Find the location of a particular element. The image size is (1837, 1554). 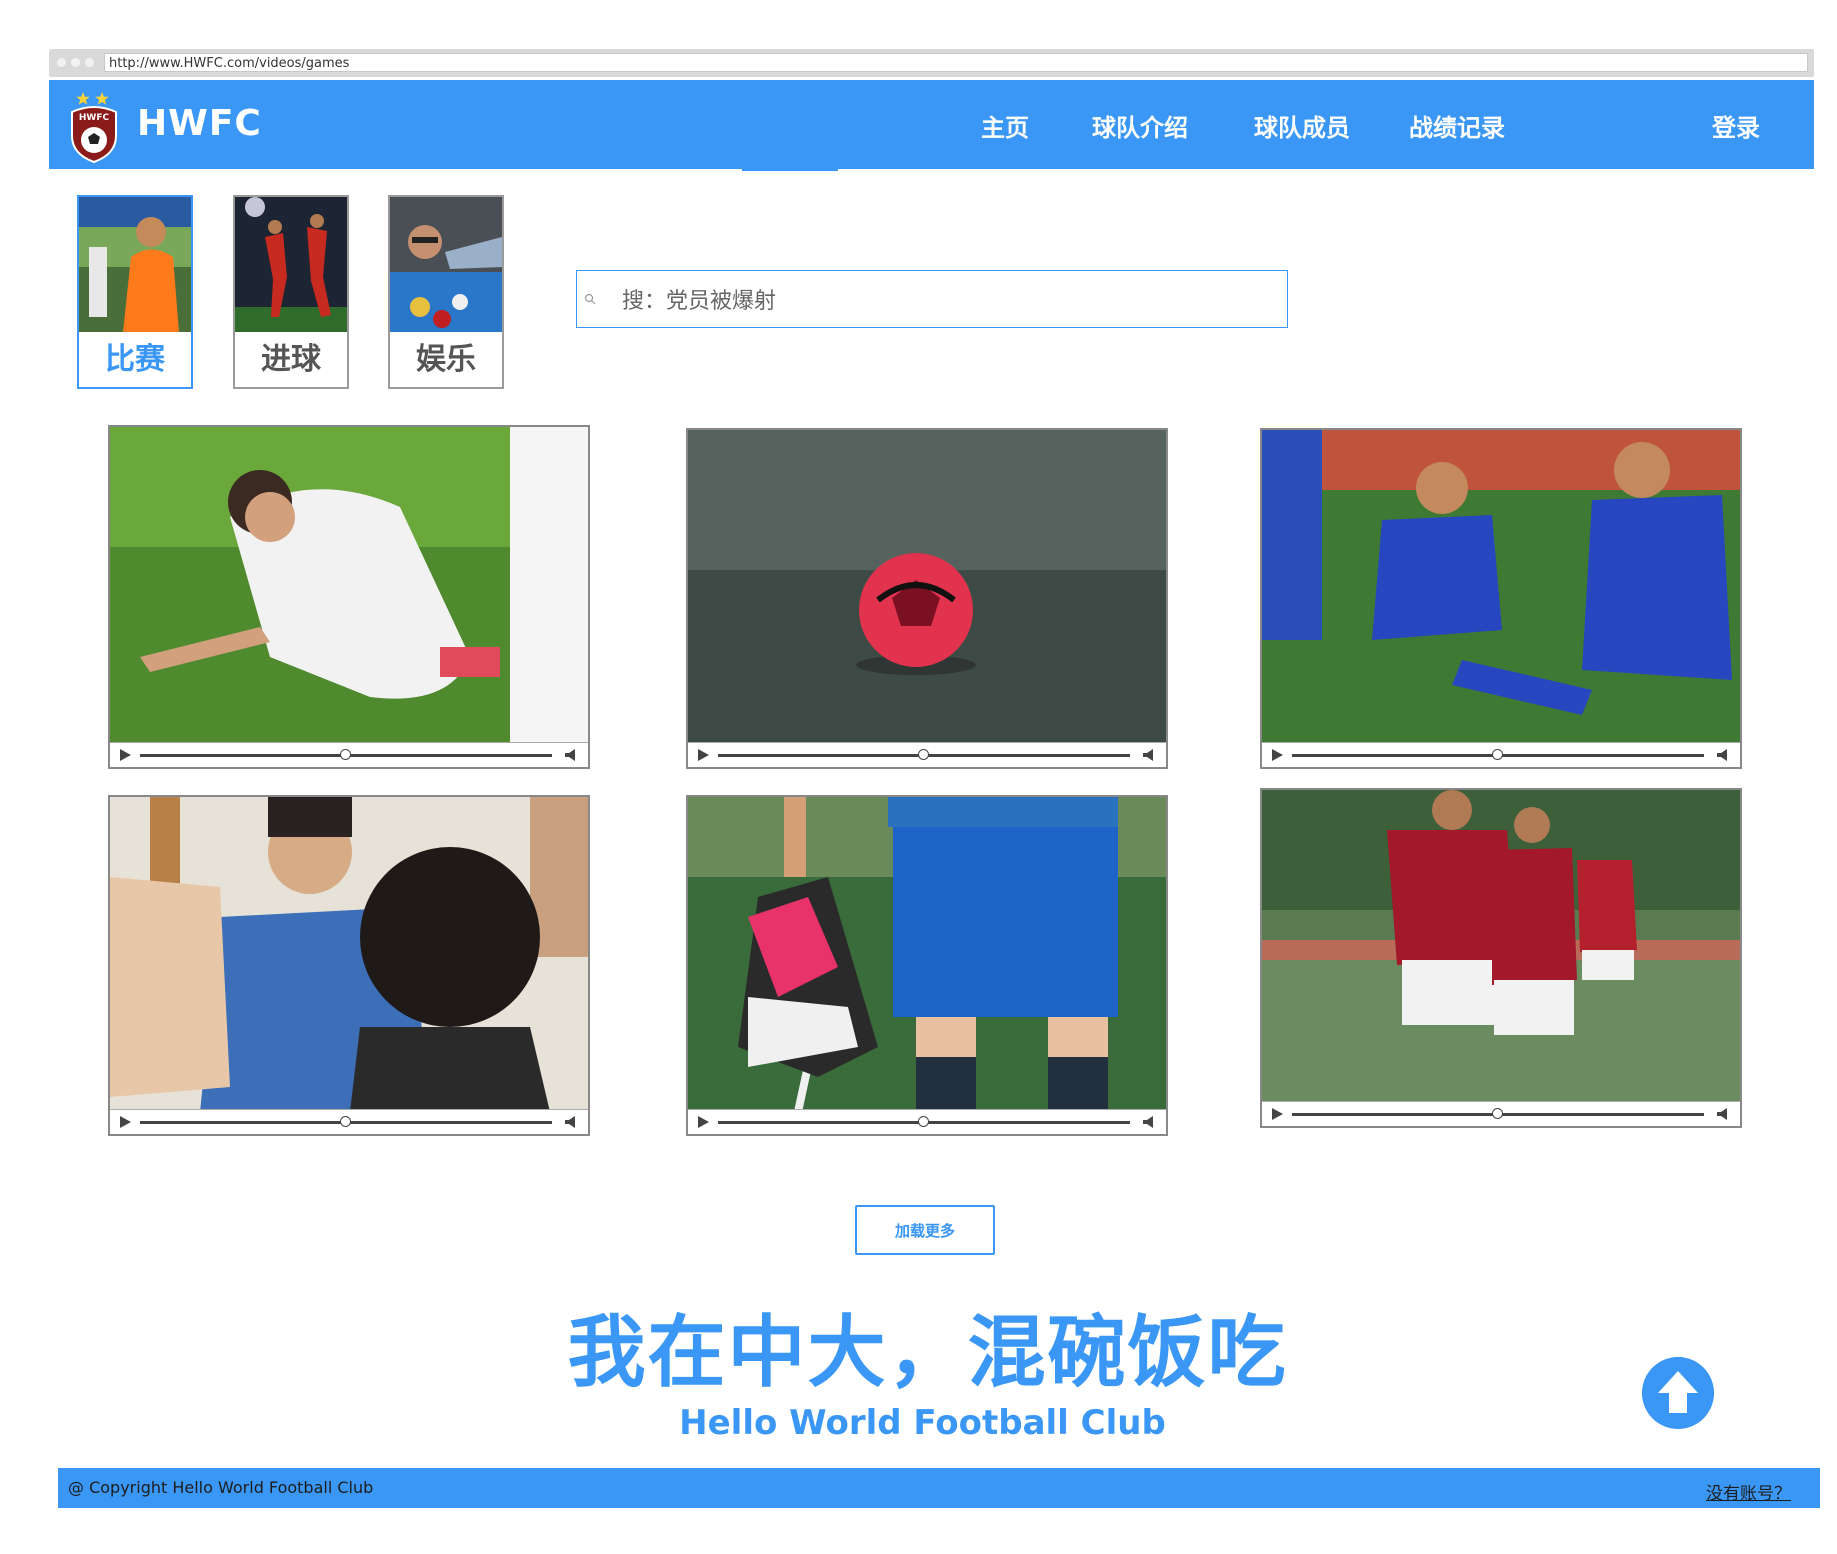

site-header is located at coordinates (931, 124).